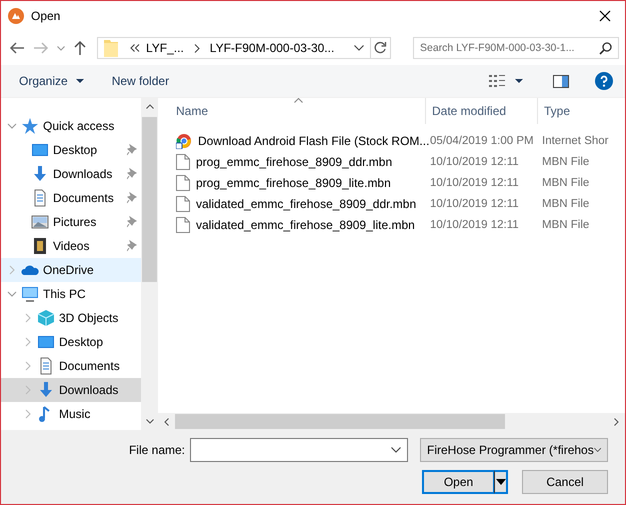 This screenshot has height=505, width=626. I want to click on chevron-right-icon, so click(197, 48).